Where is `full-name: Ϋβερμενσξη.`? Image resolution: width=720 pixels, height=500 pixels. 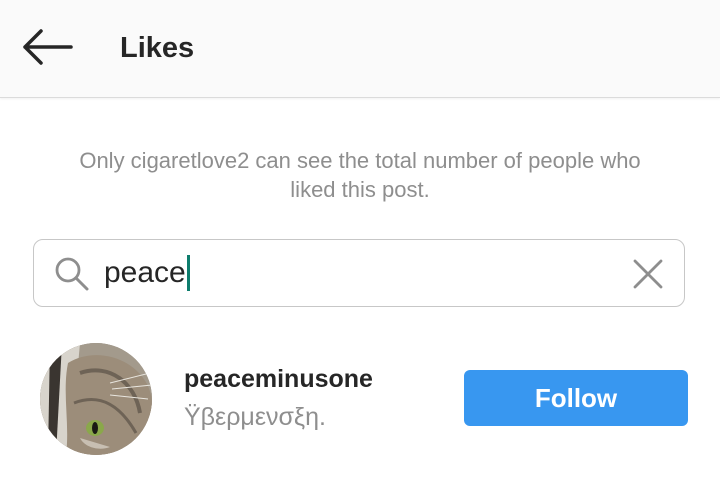
full-name: Ϋβερμενσξη. is located at coordinates (255, 417).